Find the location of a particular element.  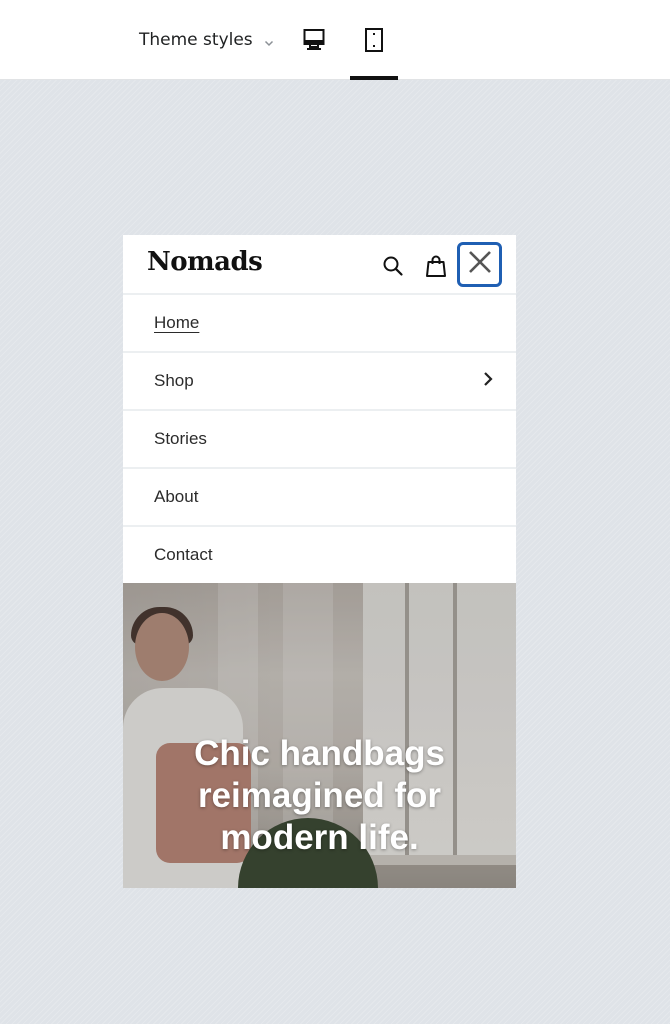

menu-item-label: About is located at coordinates (176, 496).